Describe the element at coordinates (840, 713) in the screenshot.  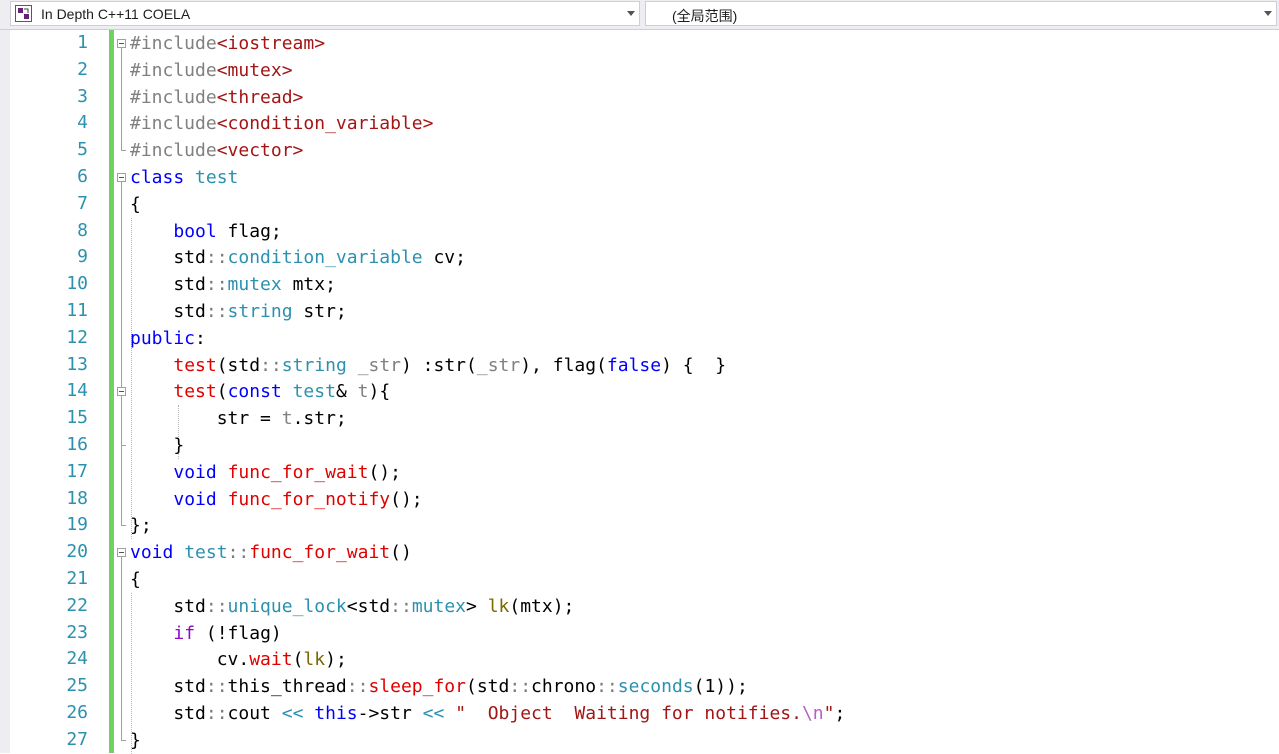
I see `code-token: ;` at that location.